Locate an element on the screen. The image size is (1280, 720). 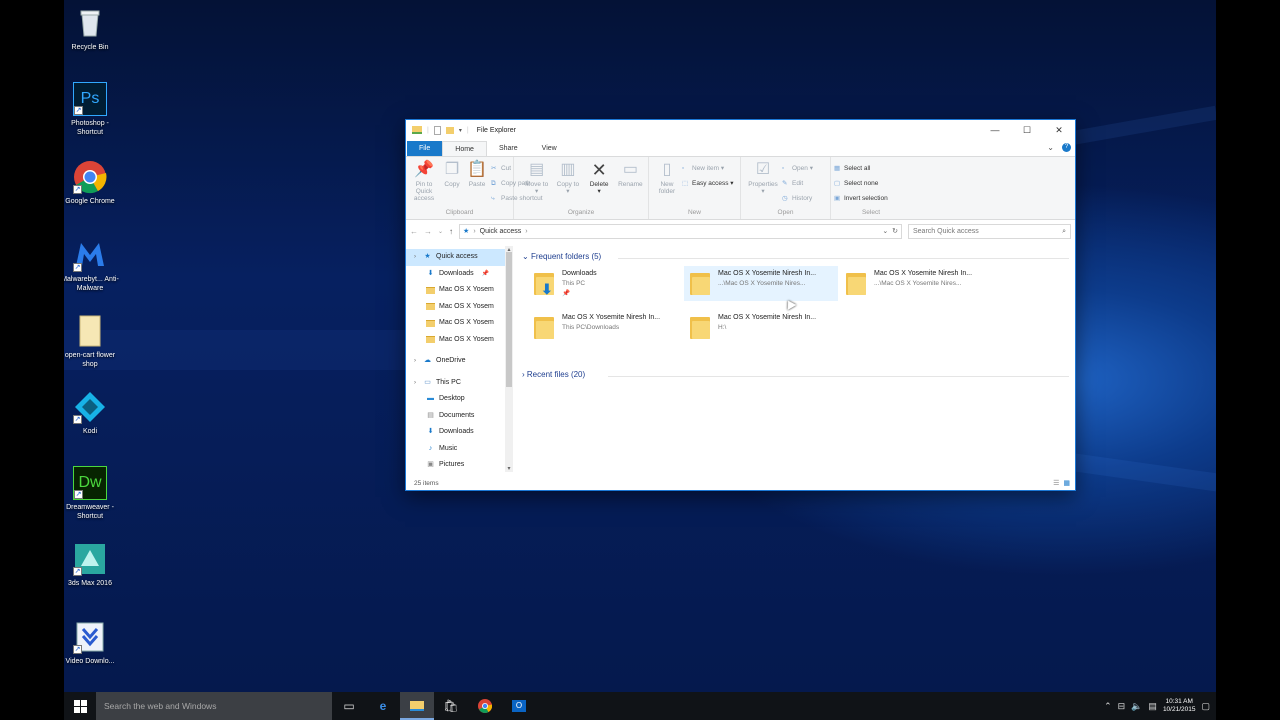
back-button: ← is located at coordinates (414, 231).